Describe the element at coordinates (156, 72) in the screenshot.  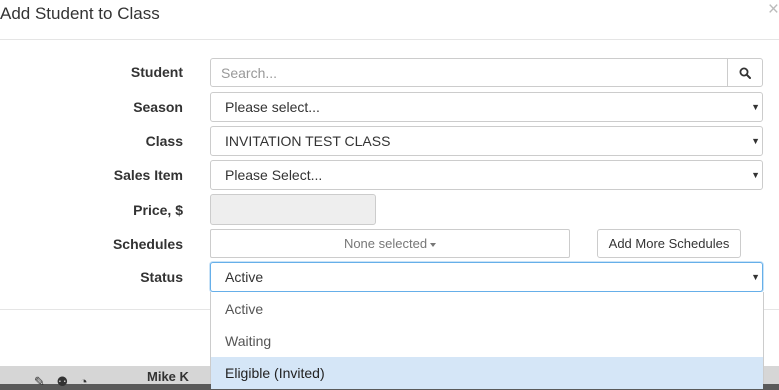
I see `student-label: Student` at that location.